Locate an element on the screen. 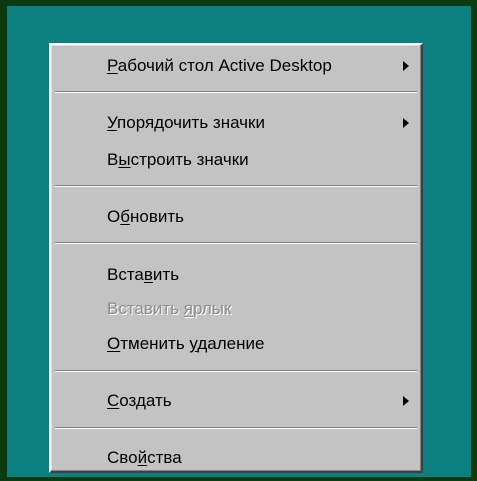 This screenshot has height=481, width=477. menu-item-line-up-icons: Выстроить значки is located at coordinates (236, 160).